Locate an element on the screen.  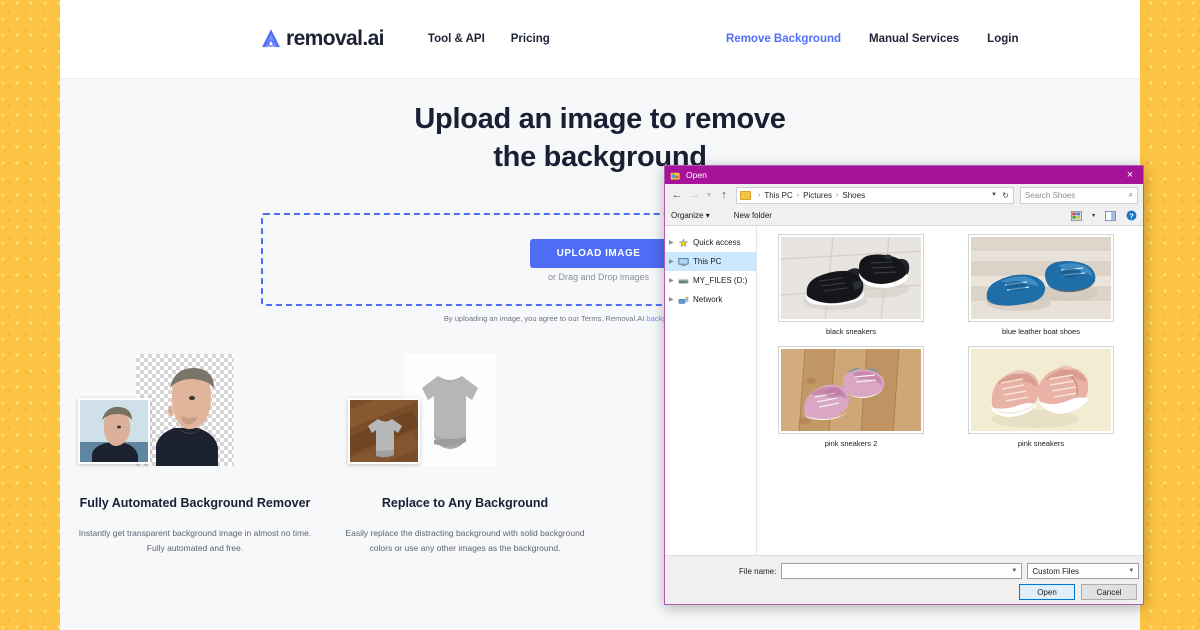
black-sneakers-thumb is located at coordinates (851, 278).